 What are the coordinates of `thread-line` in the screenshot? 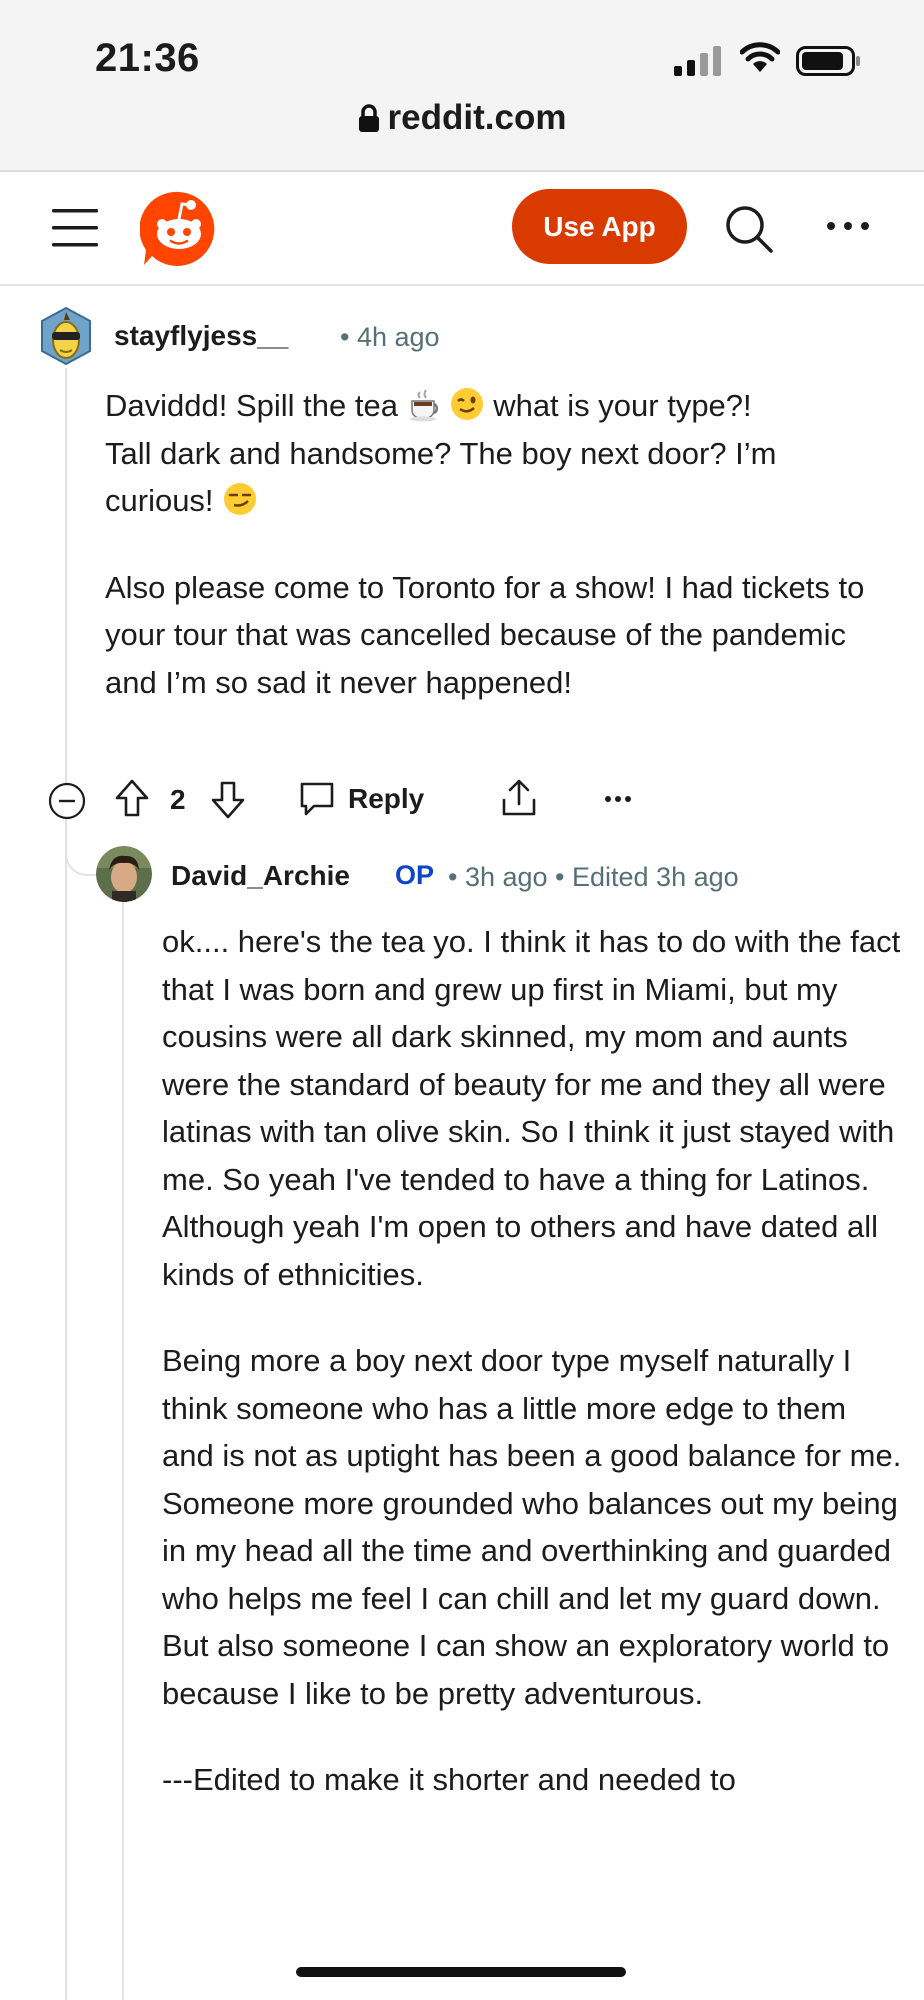 It's located at (66, 1184).